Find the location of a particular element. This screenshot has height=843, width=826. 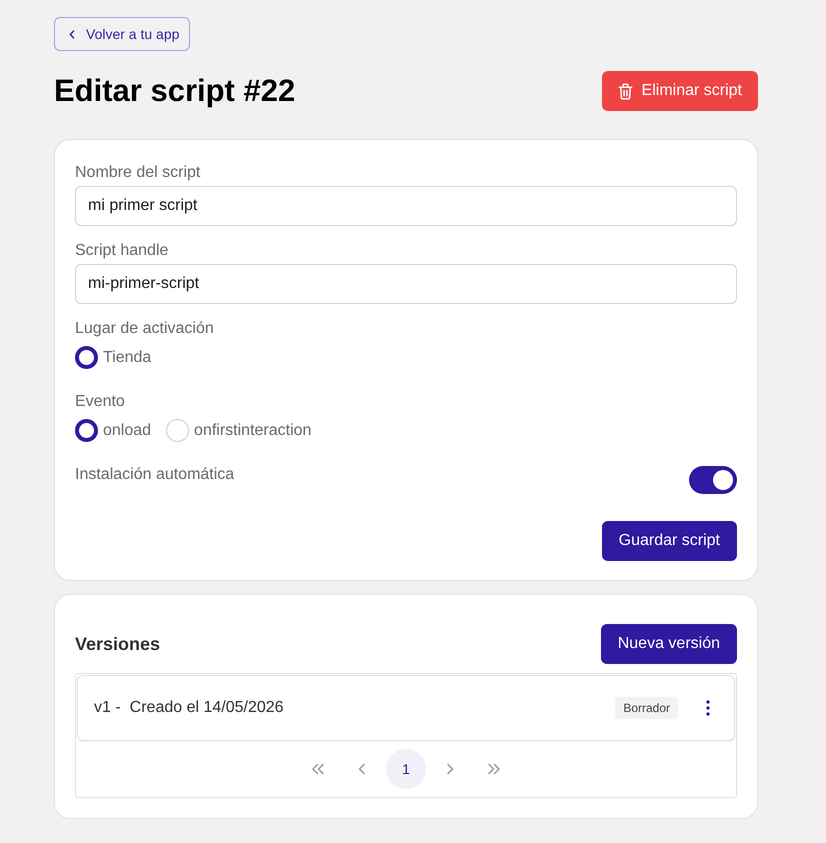

double-chevron-right-icon is located at coordinates (494, 769).